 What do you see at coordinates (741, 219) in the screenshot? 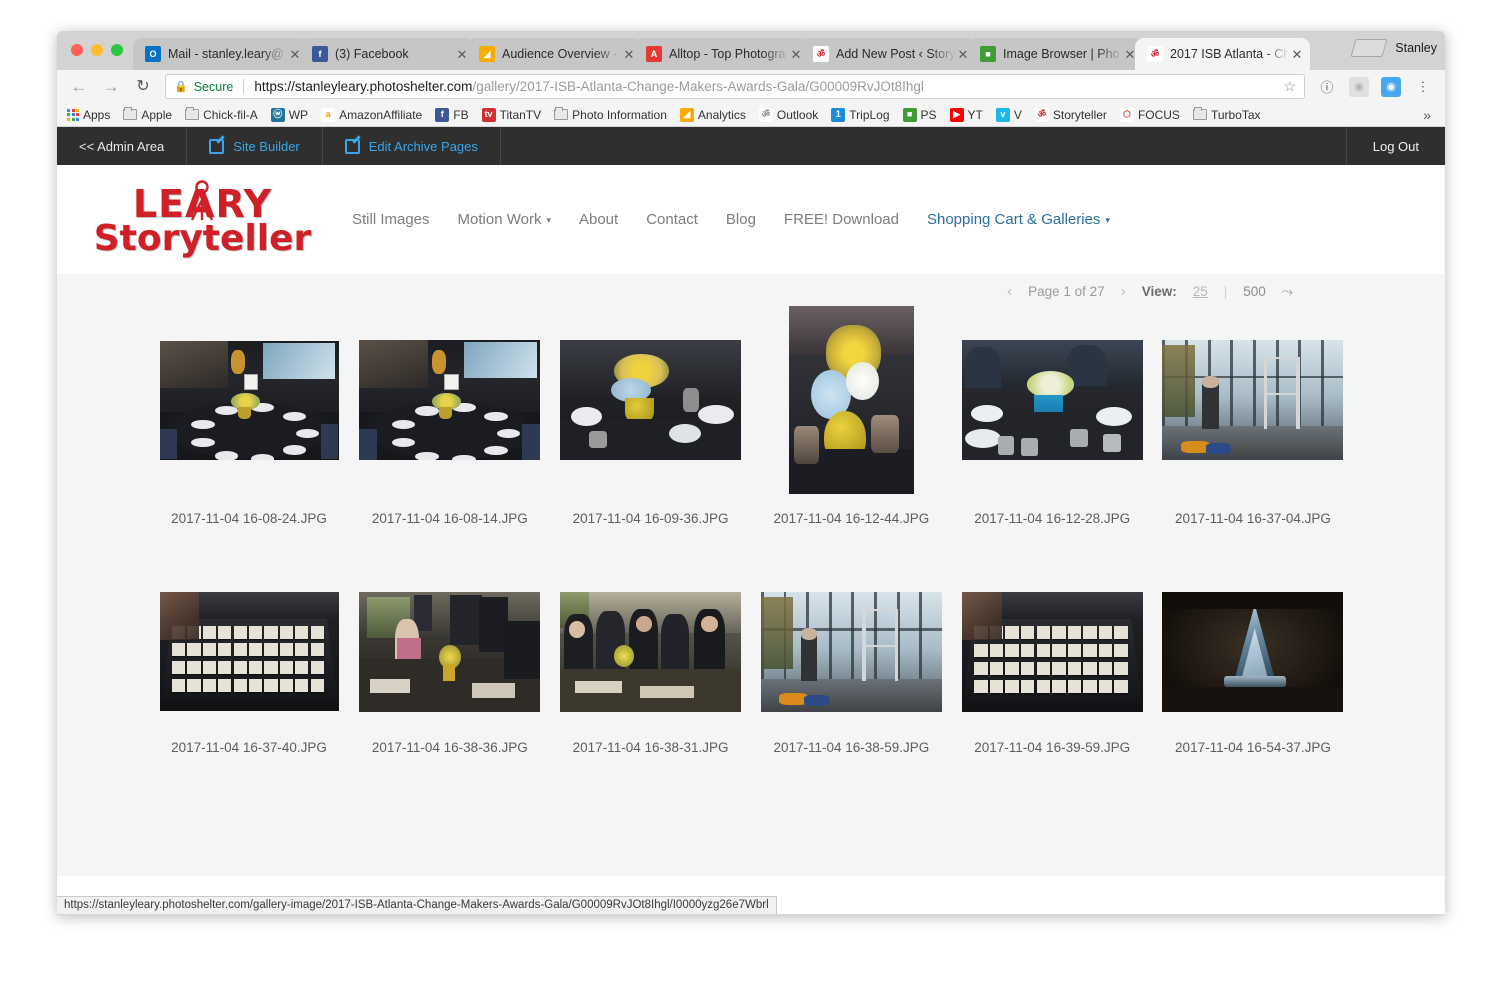
I see `nav-link: Blog` at bounding box center [741, 219].